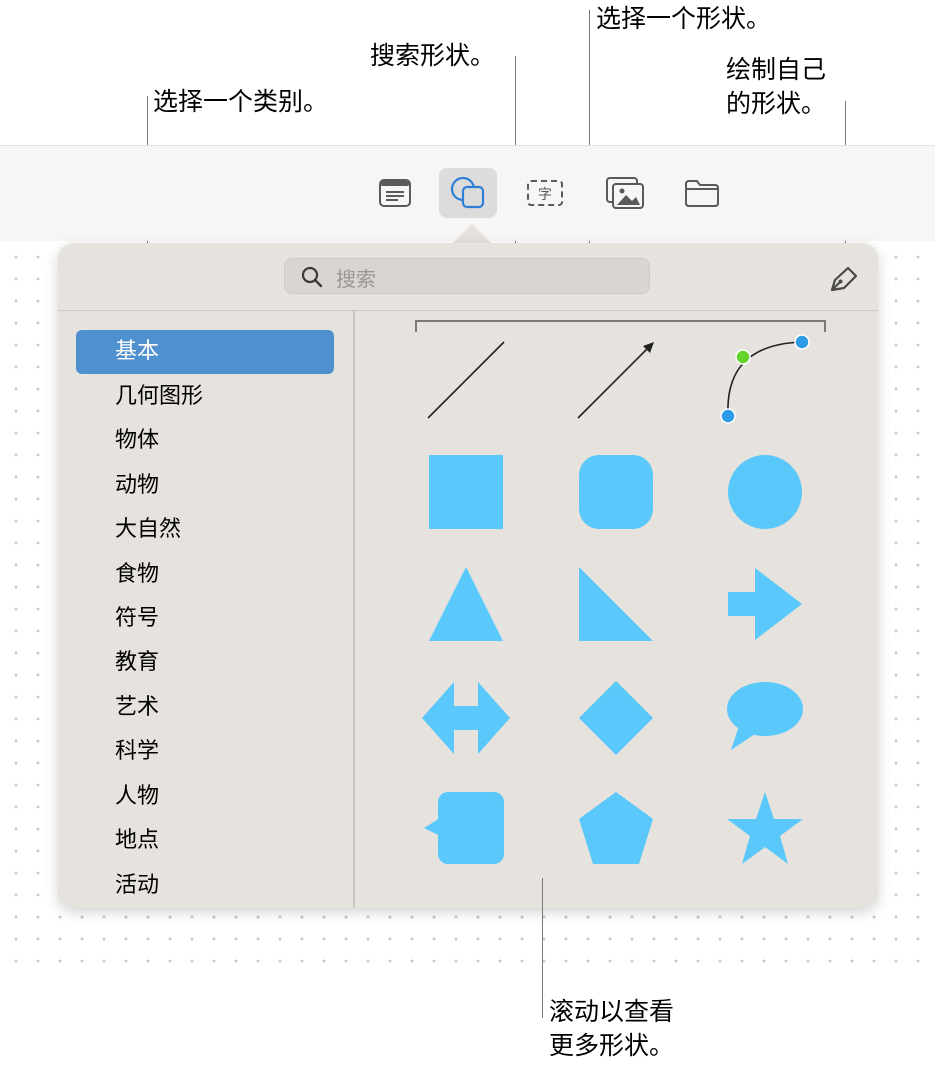  I want to click on text-box-icon, so click(395, 193).